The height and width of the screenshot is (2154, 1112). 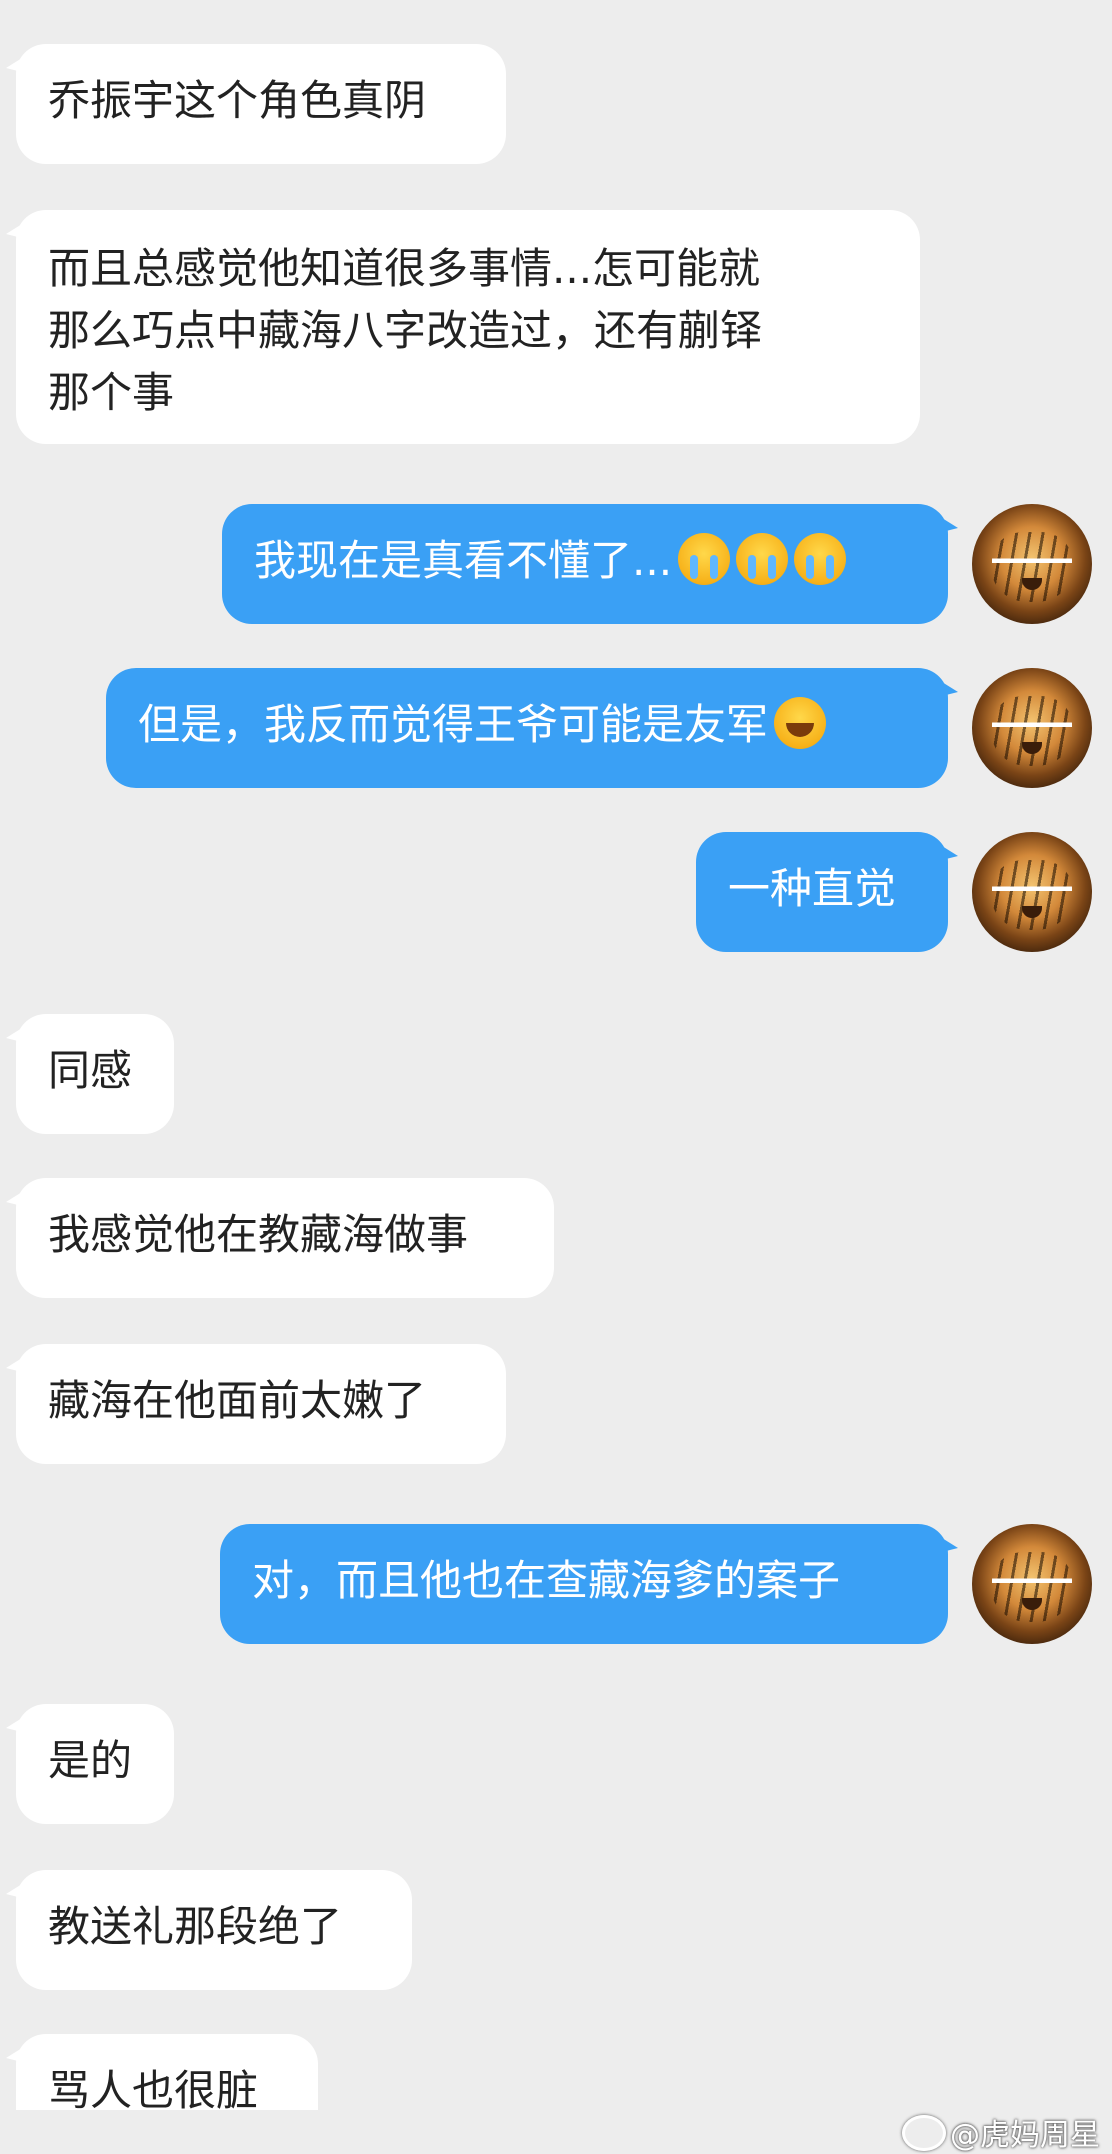 What do you see at coordinates (546, 1580) in the screenshot?
I see `message-text: 对，而且他也在查藏海爹的案子` at bounding box center [546, 1580].